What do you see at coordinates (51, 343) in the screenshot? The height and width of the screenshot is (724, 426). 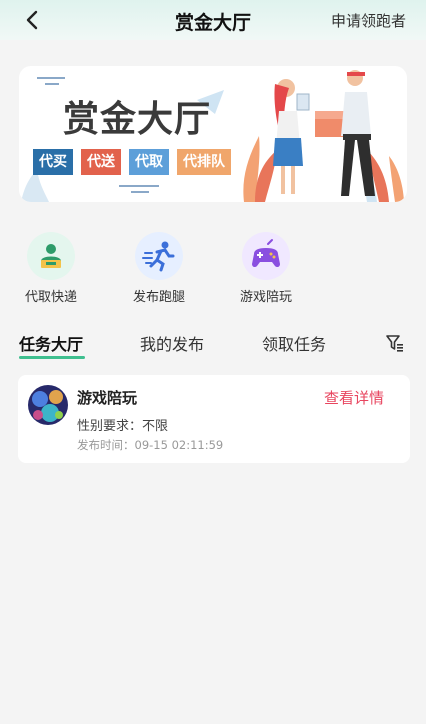 I see `tab-task-hall: 任务大厅` at bounding box center [51, 343].